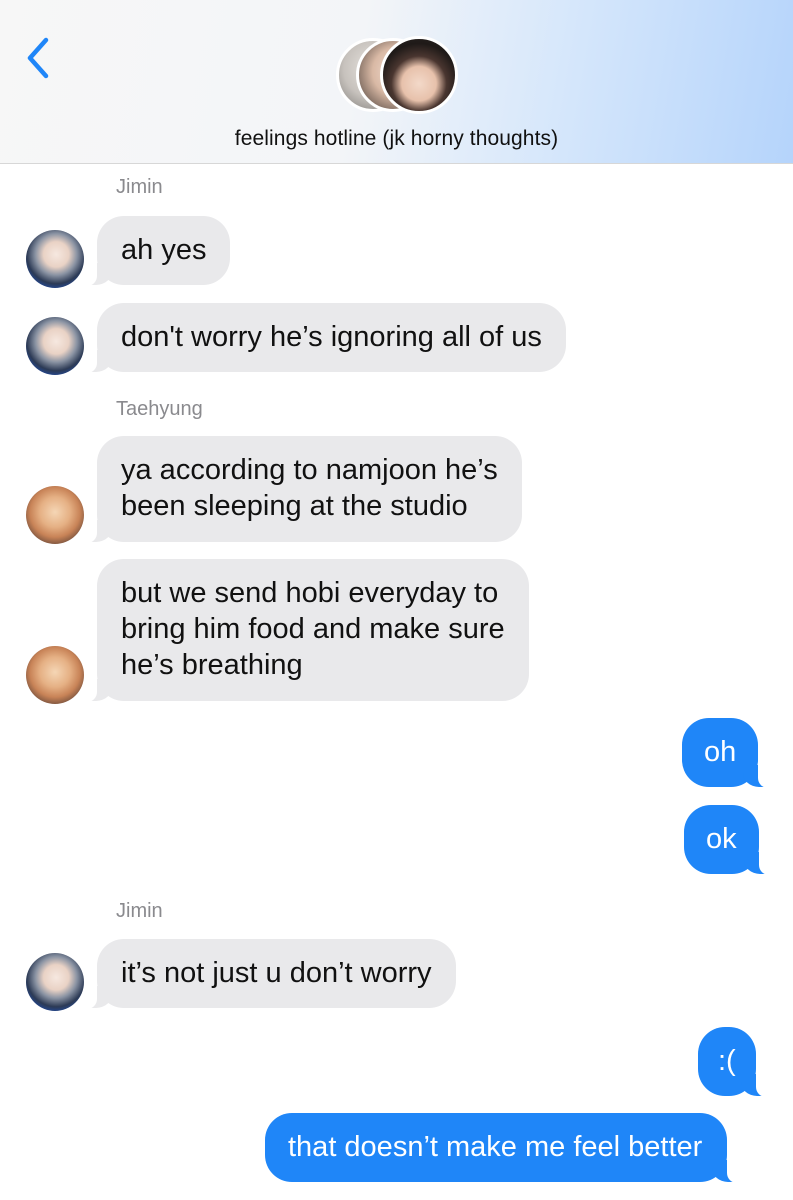  Describe the element at coordinates (309, 470) in the screenshot. I see `message-text: ya according to namjoon he’s` at that location.